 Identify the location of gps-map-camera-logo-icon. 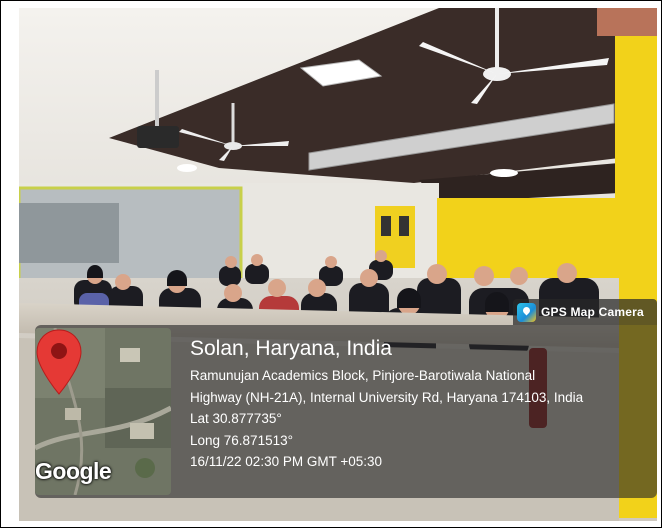
(526, 312).